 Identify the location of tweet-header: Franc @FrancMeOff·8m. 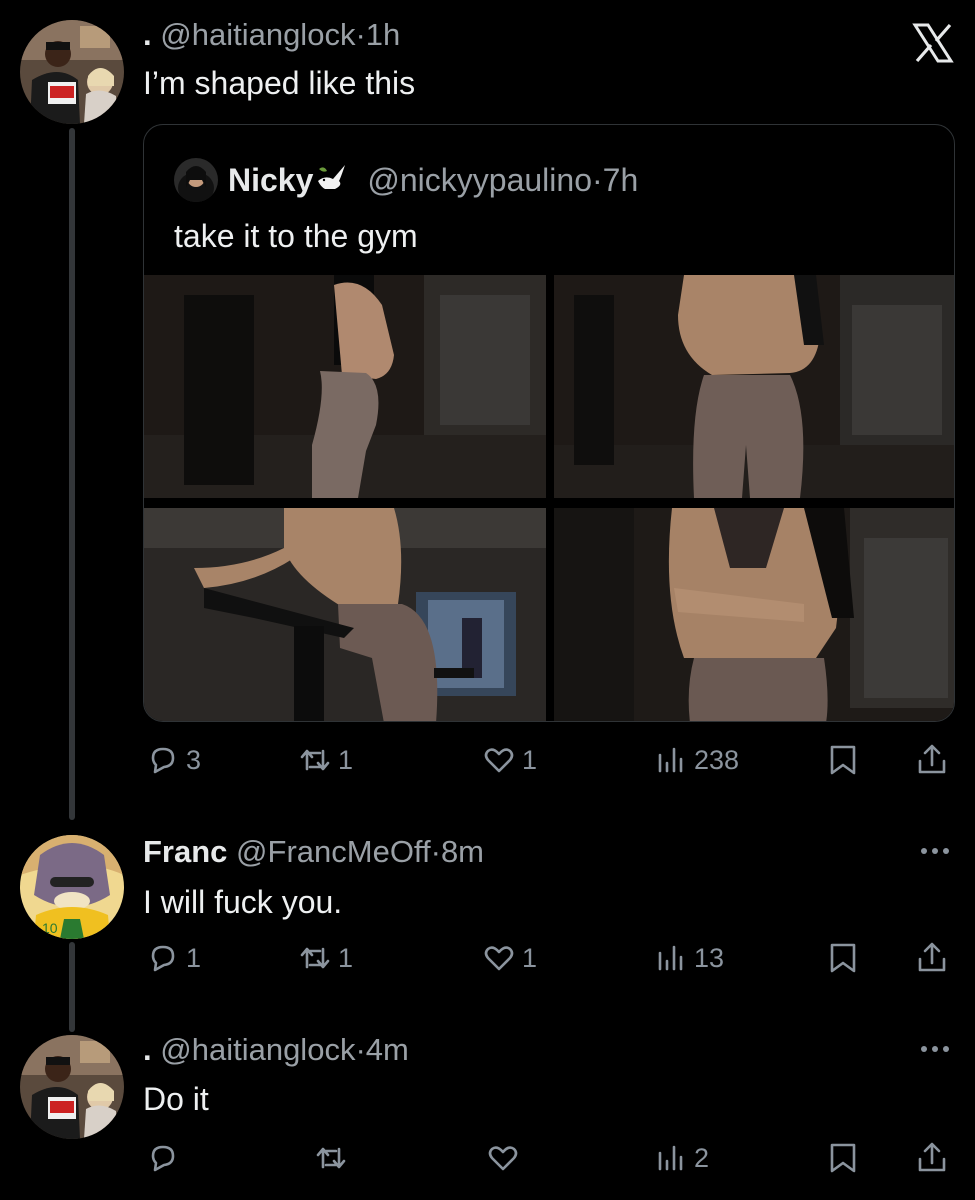
(313, 852).